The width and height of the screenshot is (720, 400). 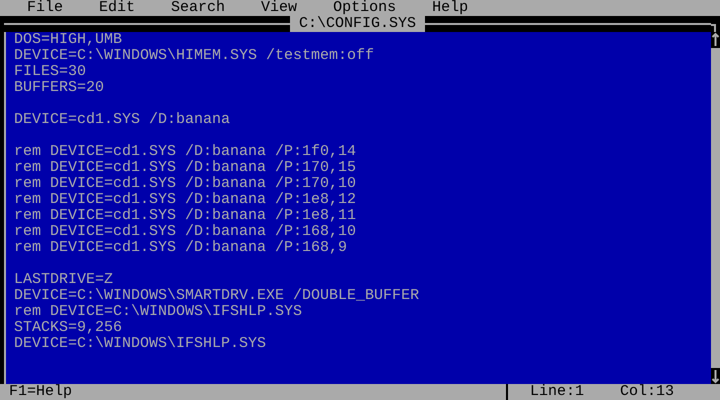 I want to click on menu-item: Edit, so click(x=117, y=8).